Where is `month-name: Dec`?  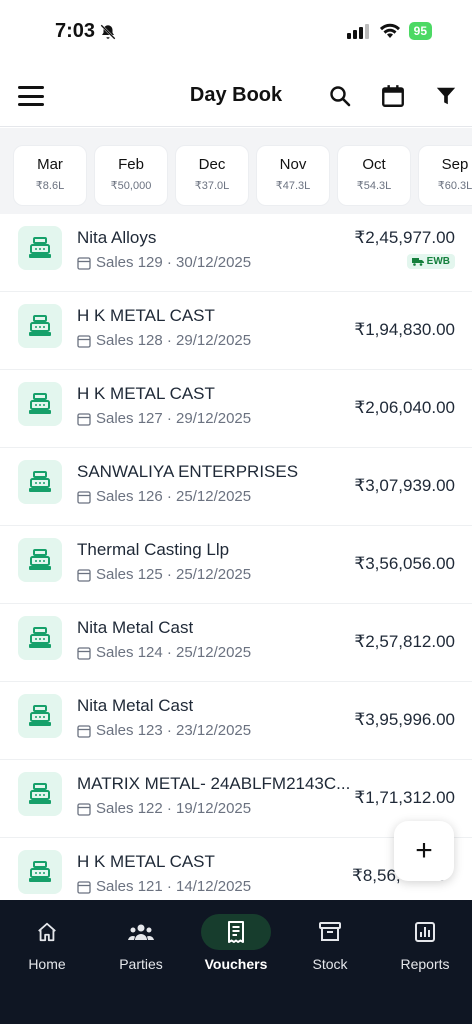 month-name: Dec is located at coordinates (212, 164).